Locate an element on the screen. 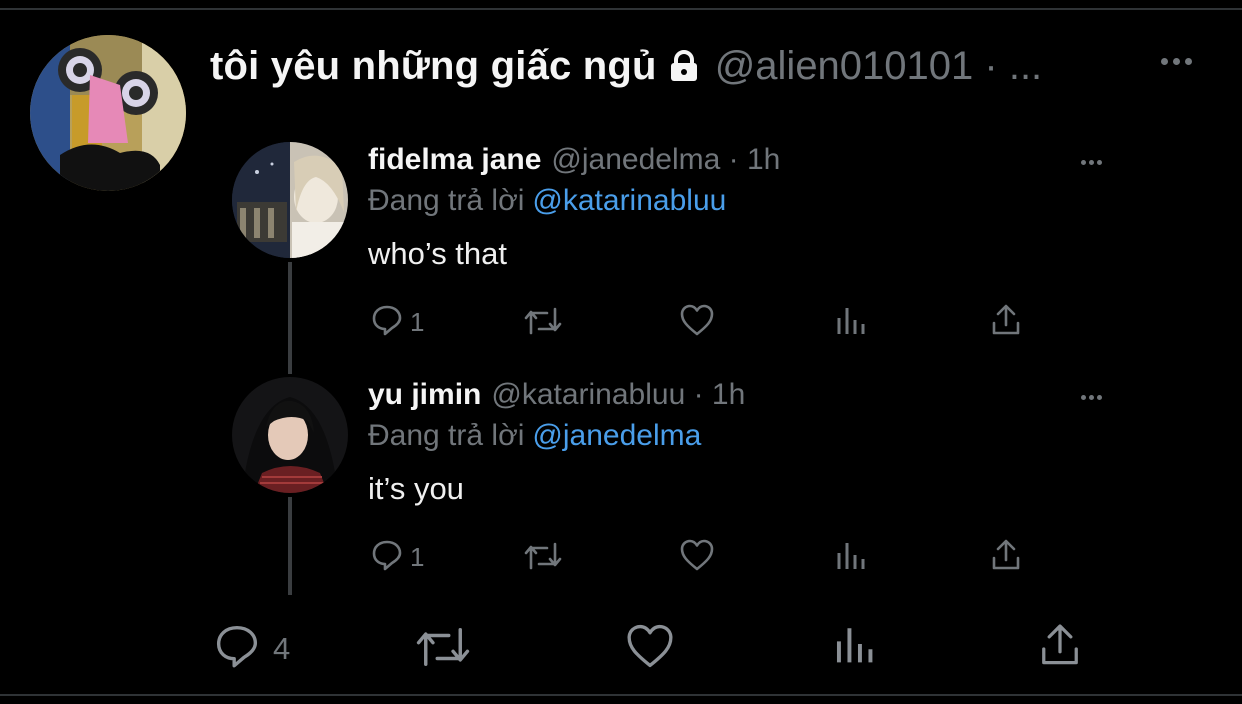 The height and width of the screenshot is (704, 1242). reply-author-name: yu jimin is located at coordinates (424, 395).